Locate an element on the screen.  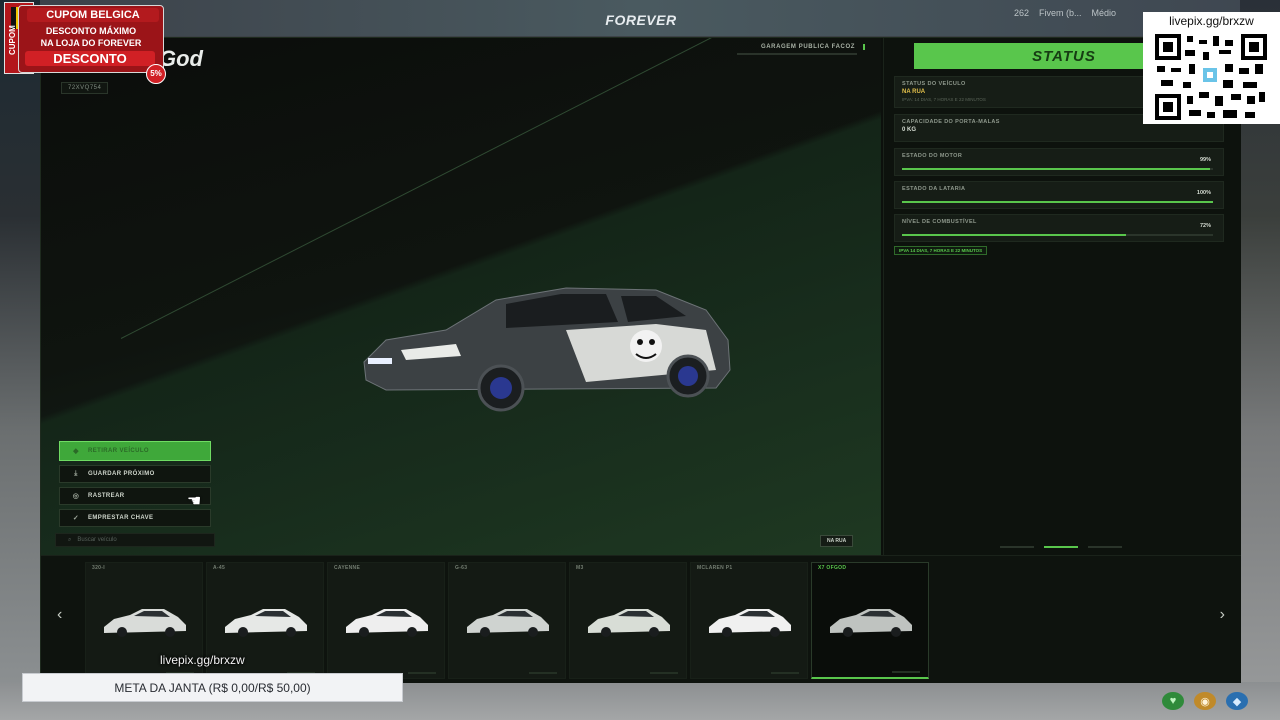
livepix-watermark: livepix.gg/brxzw is located at coordinates (202, 660).